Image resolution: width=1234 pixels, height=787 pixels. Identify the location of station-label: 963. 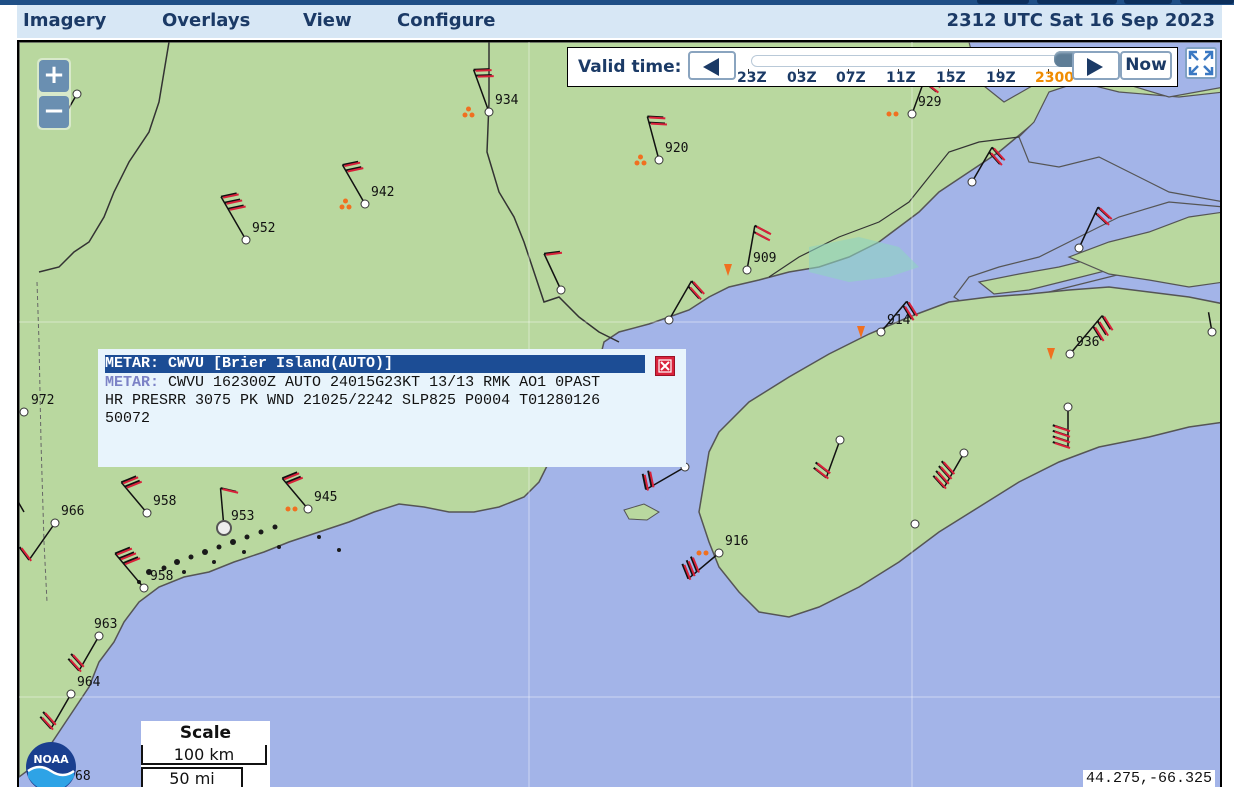
(105, 624).